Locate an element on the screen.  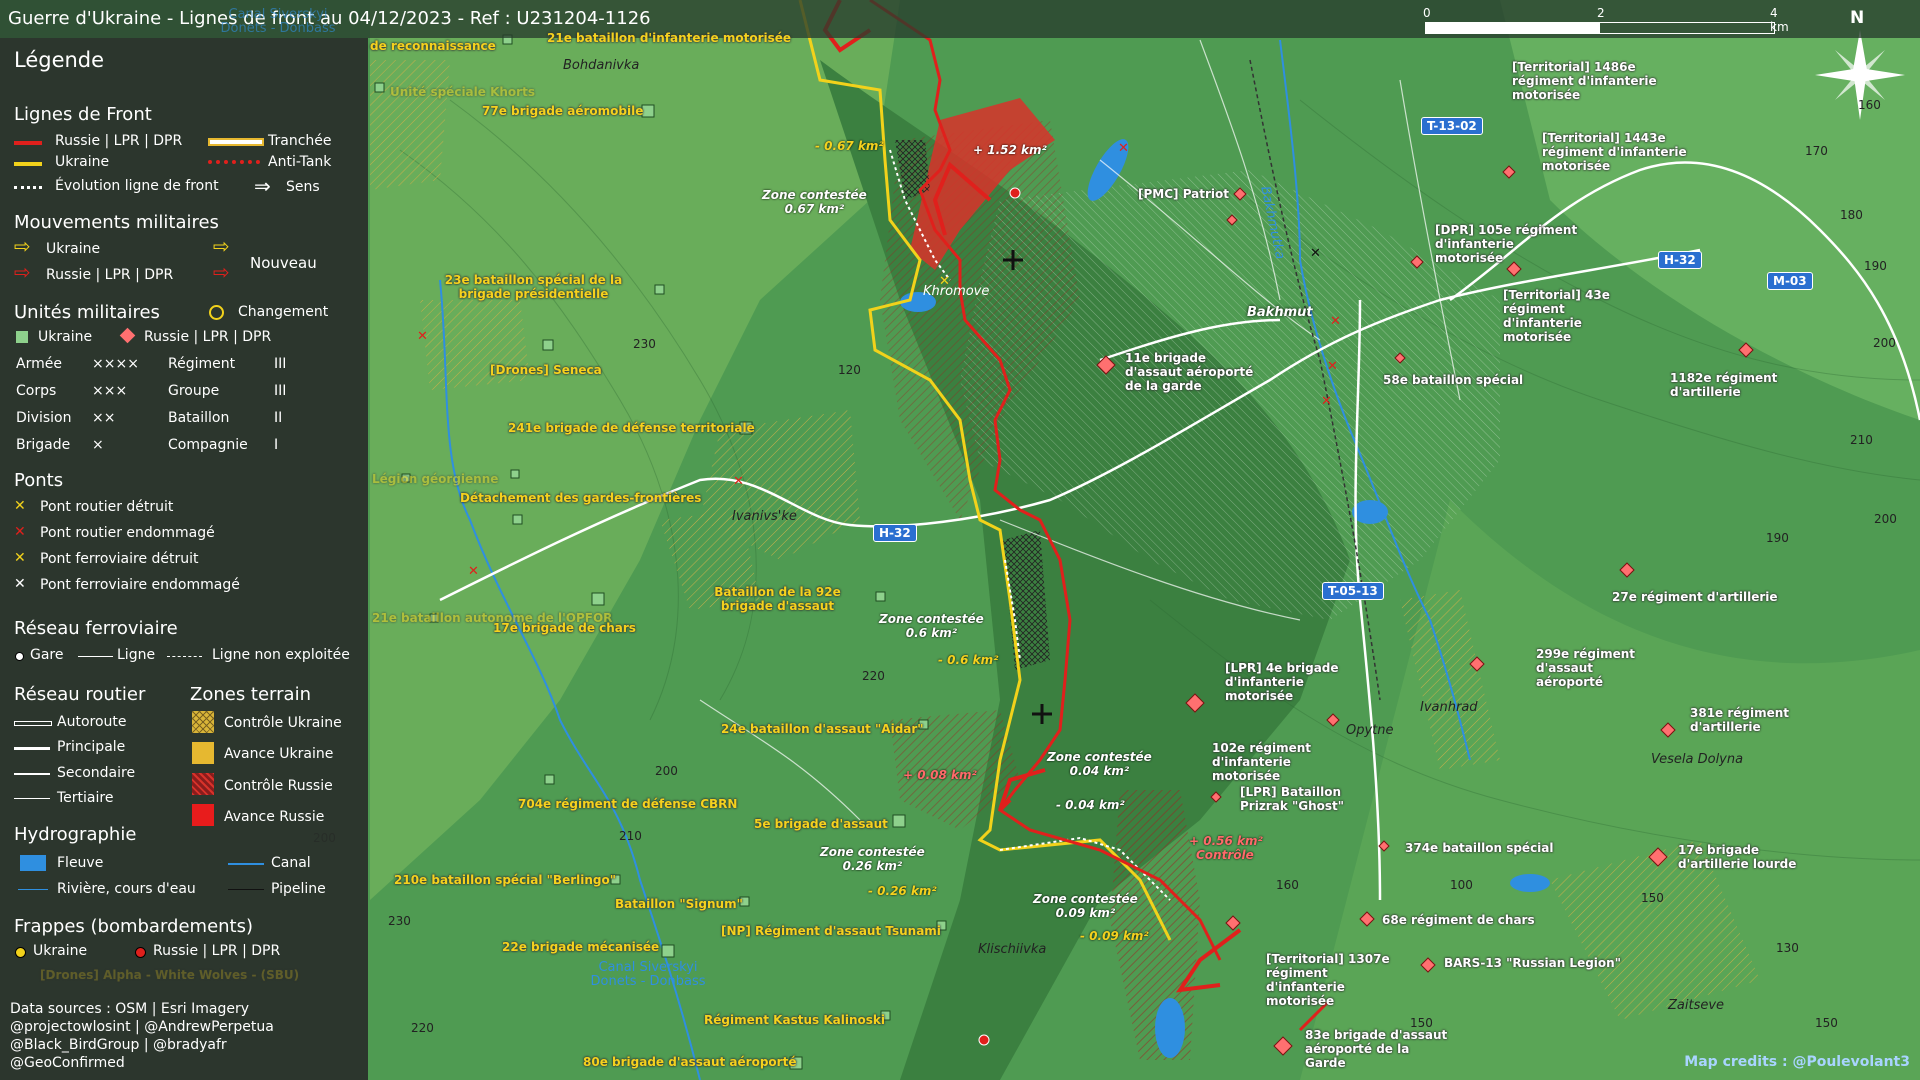
ukraine-advance-swatch is located at coordinates (203, 753).